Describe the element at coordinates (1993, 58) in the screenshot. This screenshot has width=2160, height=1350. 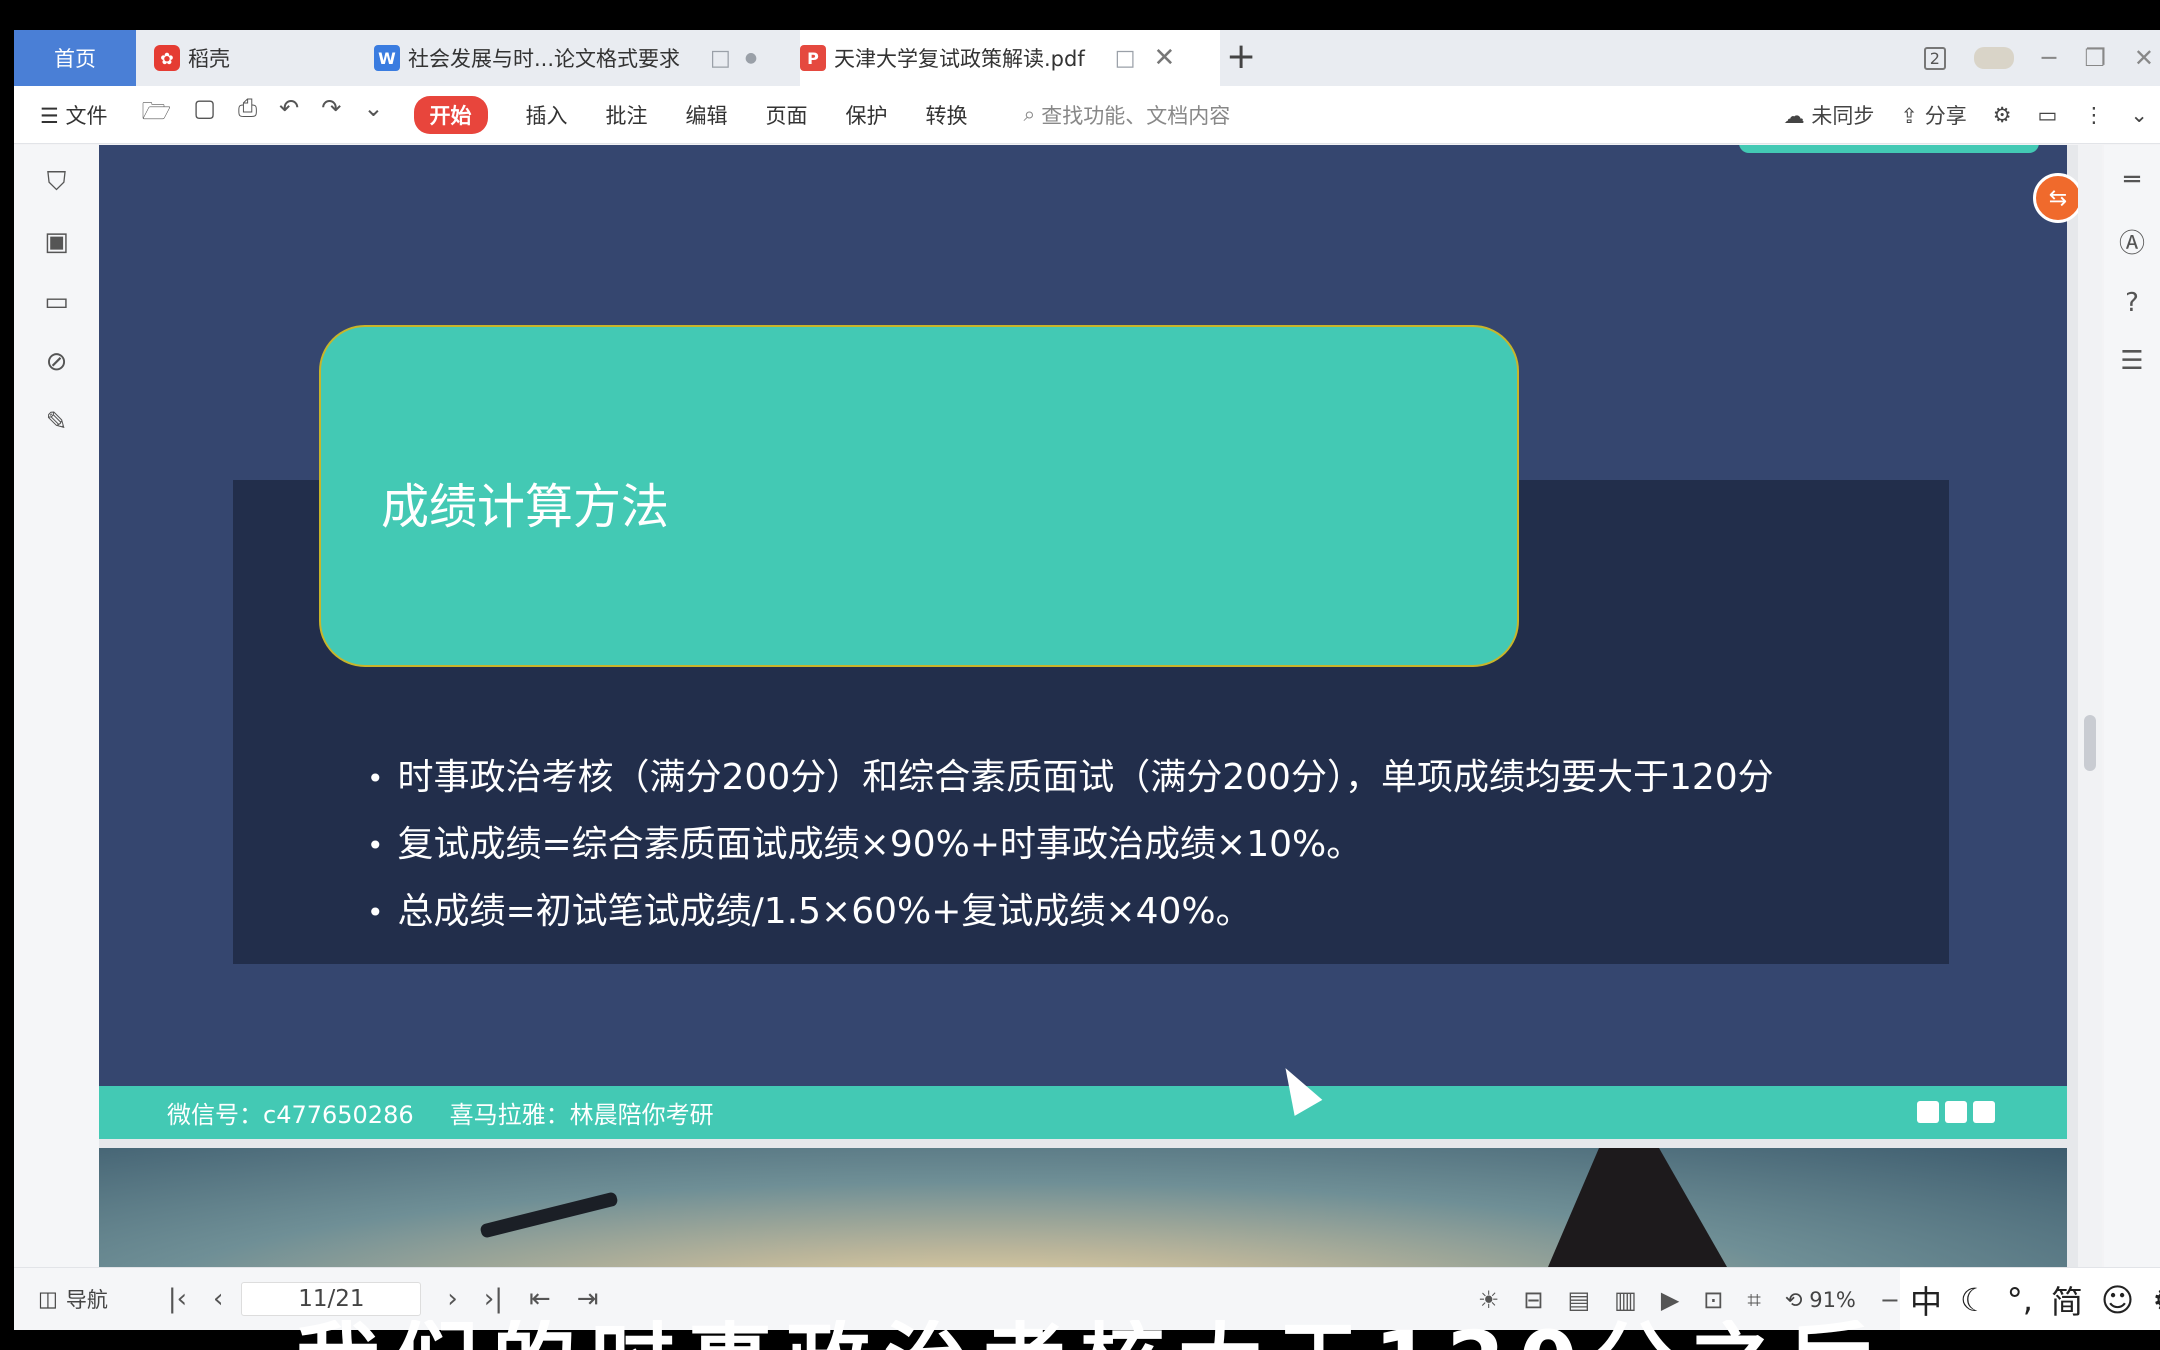
I see `avatar` at that location.